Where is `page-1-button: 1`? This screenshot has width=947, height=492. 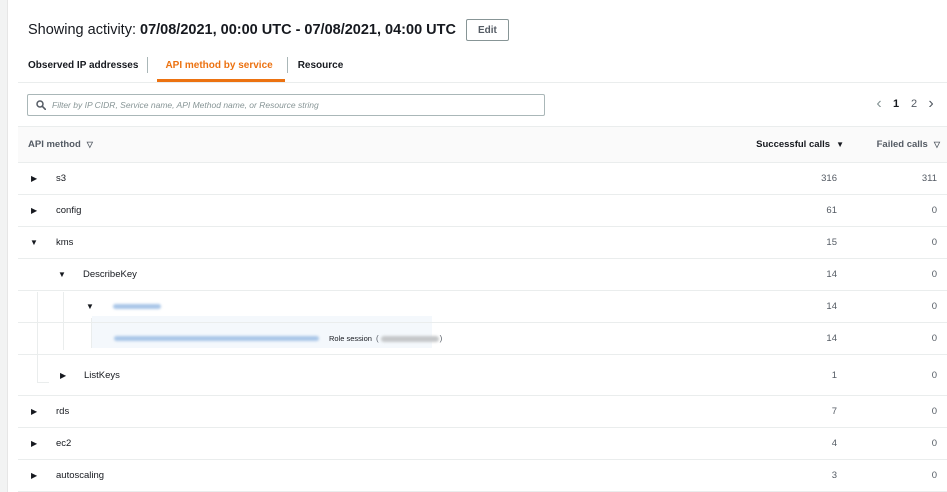
page-1-button: 1 is located at coordinates (896, 104).